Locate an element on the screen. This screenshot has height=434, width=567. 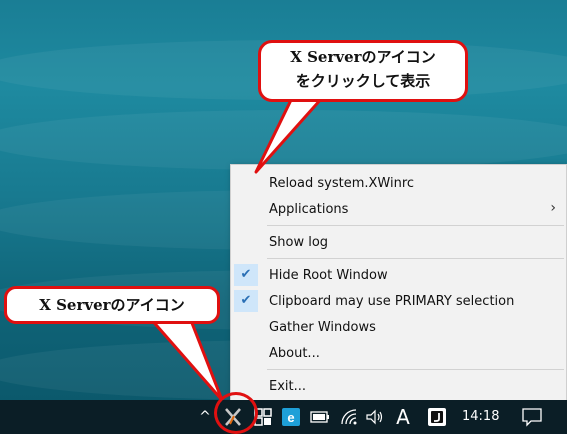
top-callout: X Serverのアイコン をクリックして表示 is located at coordinates (363, 71).